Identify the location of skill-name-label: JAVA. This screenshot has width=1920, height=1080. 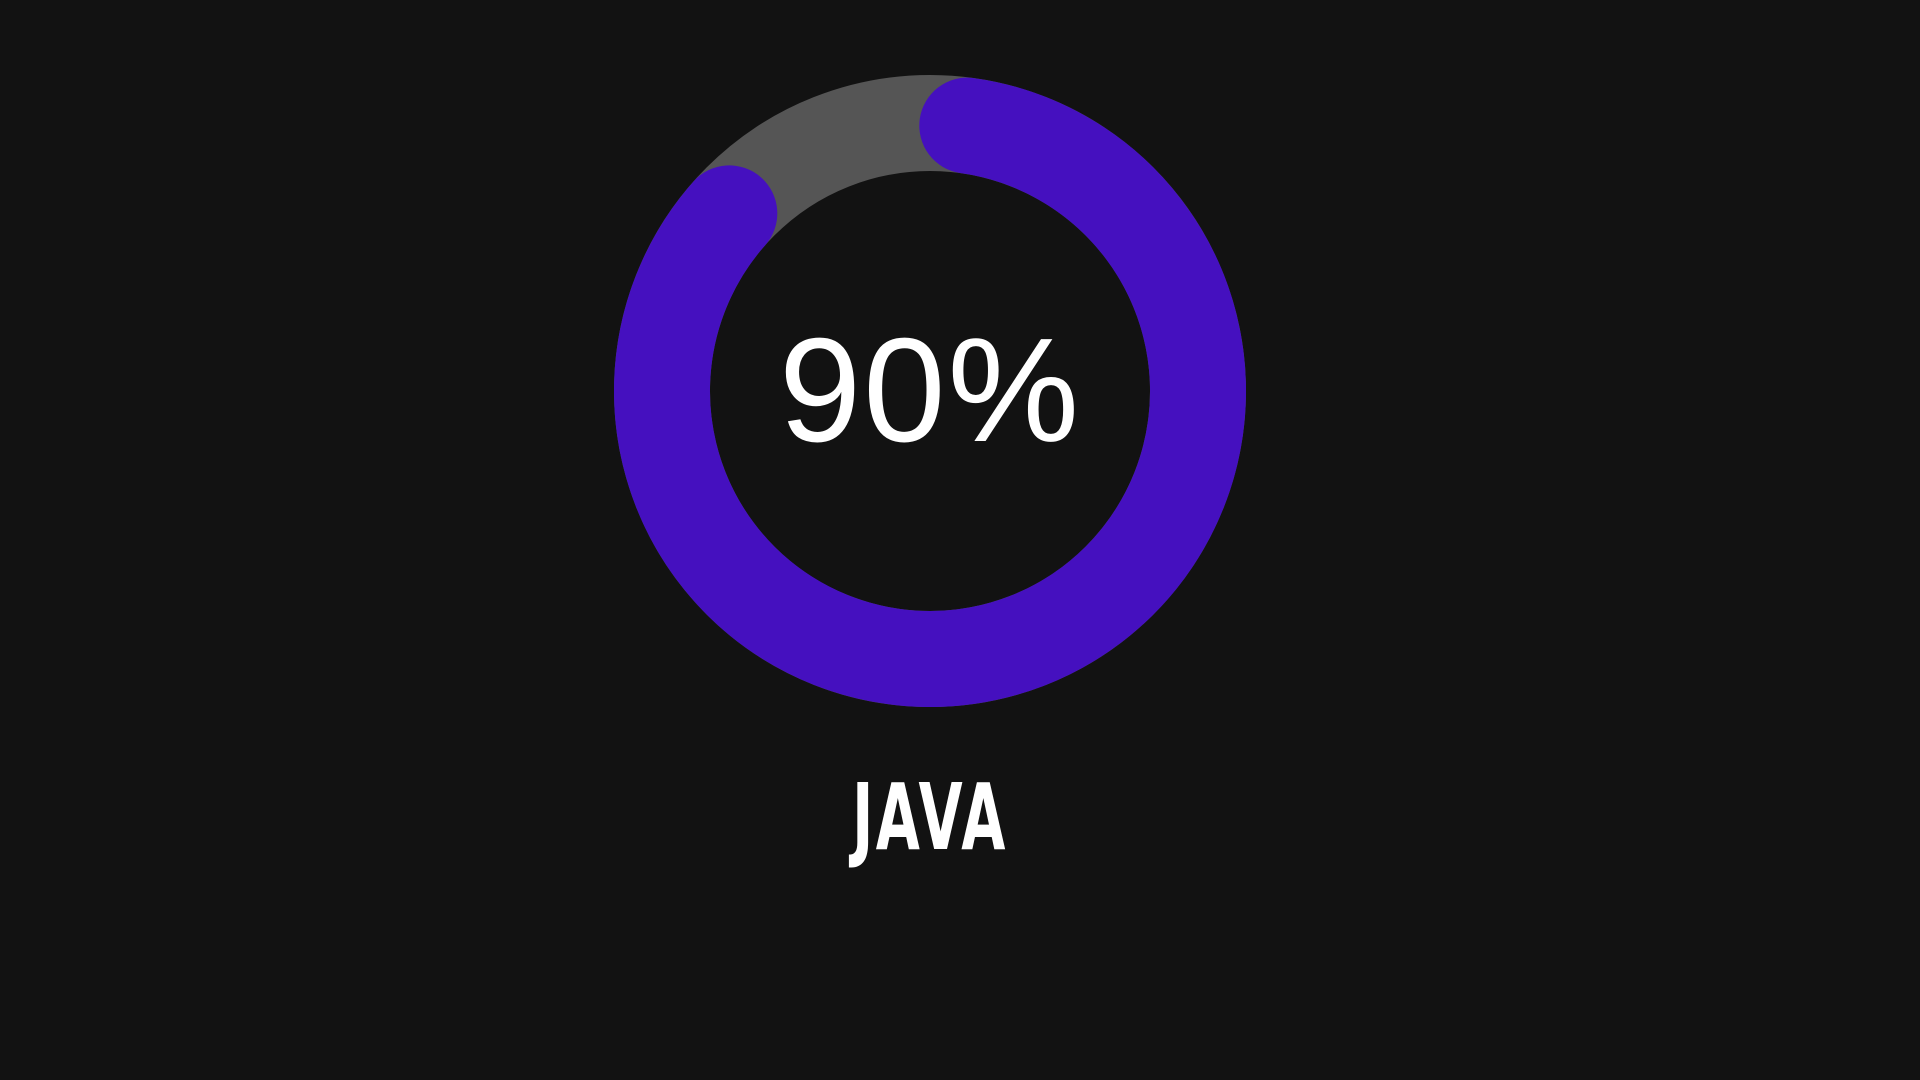
(930, 817).